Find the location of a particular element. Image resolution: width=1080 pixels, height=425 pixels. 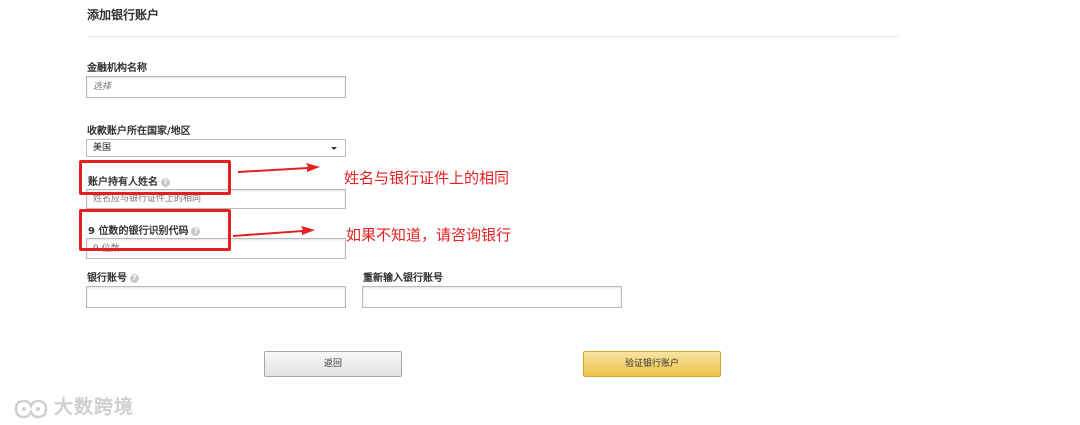

brand-logo-icon is located at coordinates (31, 408).